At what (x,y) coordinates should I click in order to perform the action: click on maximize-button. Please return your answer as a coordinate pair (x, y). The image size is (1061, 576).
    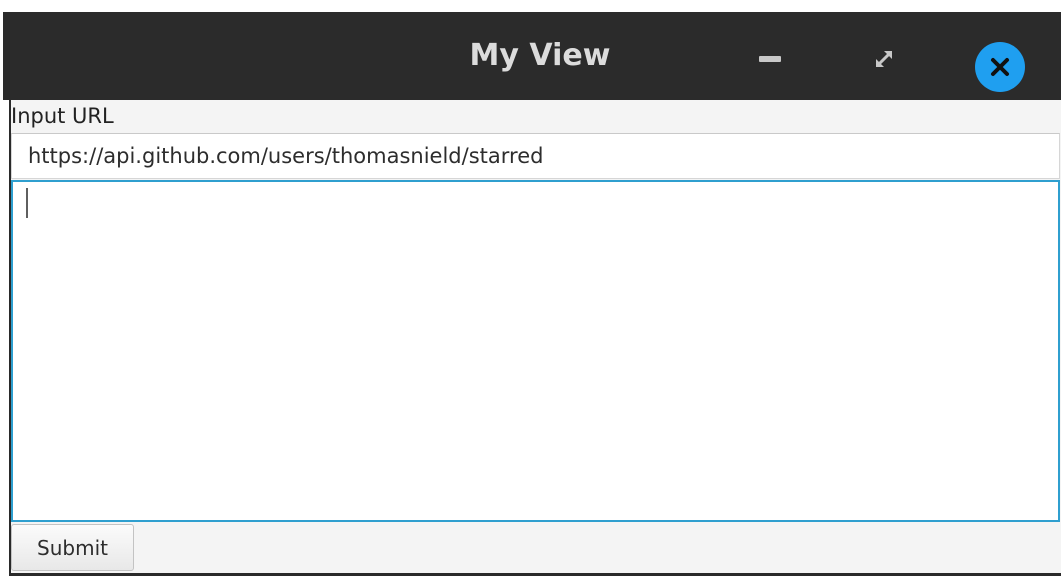
    Looking at the image, I should click on (884, 59).